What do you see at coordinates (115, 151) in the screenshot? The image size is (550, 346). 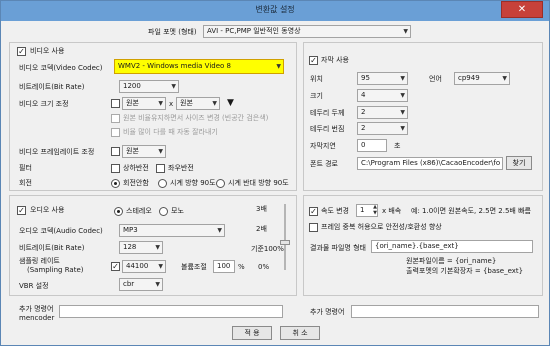 I see `video-framerate-checkbox` at bounding box center [115, 151].